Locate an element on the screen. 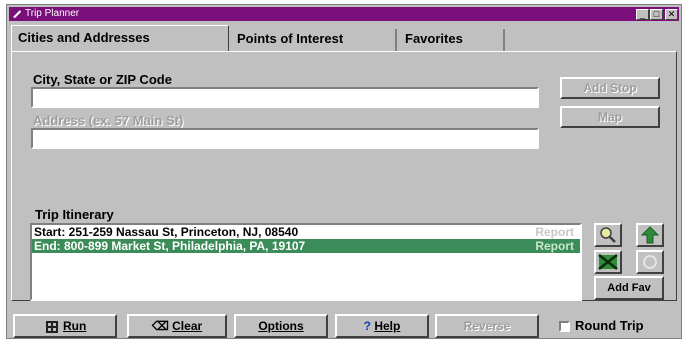  magnifier-icon is located at coordinates (608, 235).